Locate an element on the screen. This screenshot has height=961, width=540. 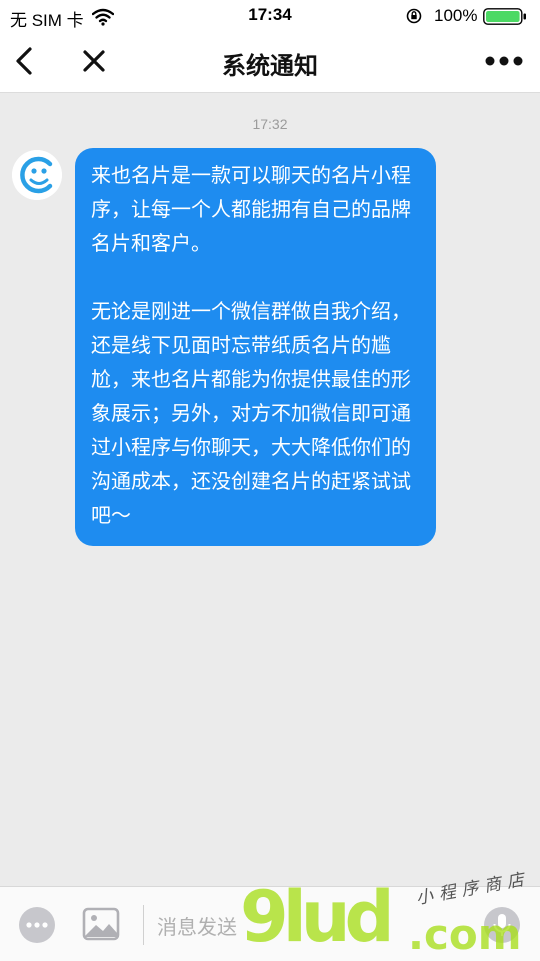
input-bar is located at coordinates (270, 923).